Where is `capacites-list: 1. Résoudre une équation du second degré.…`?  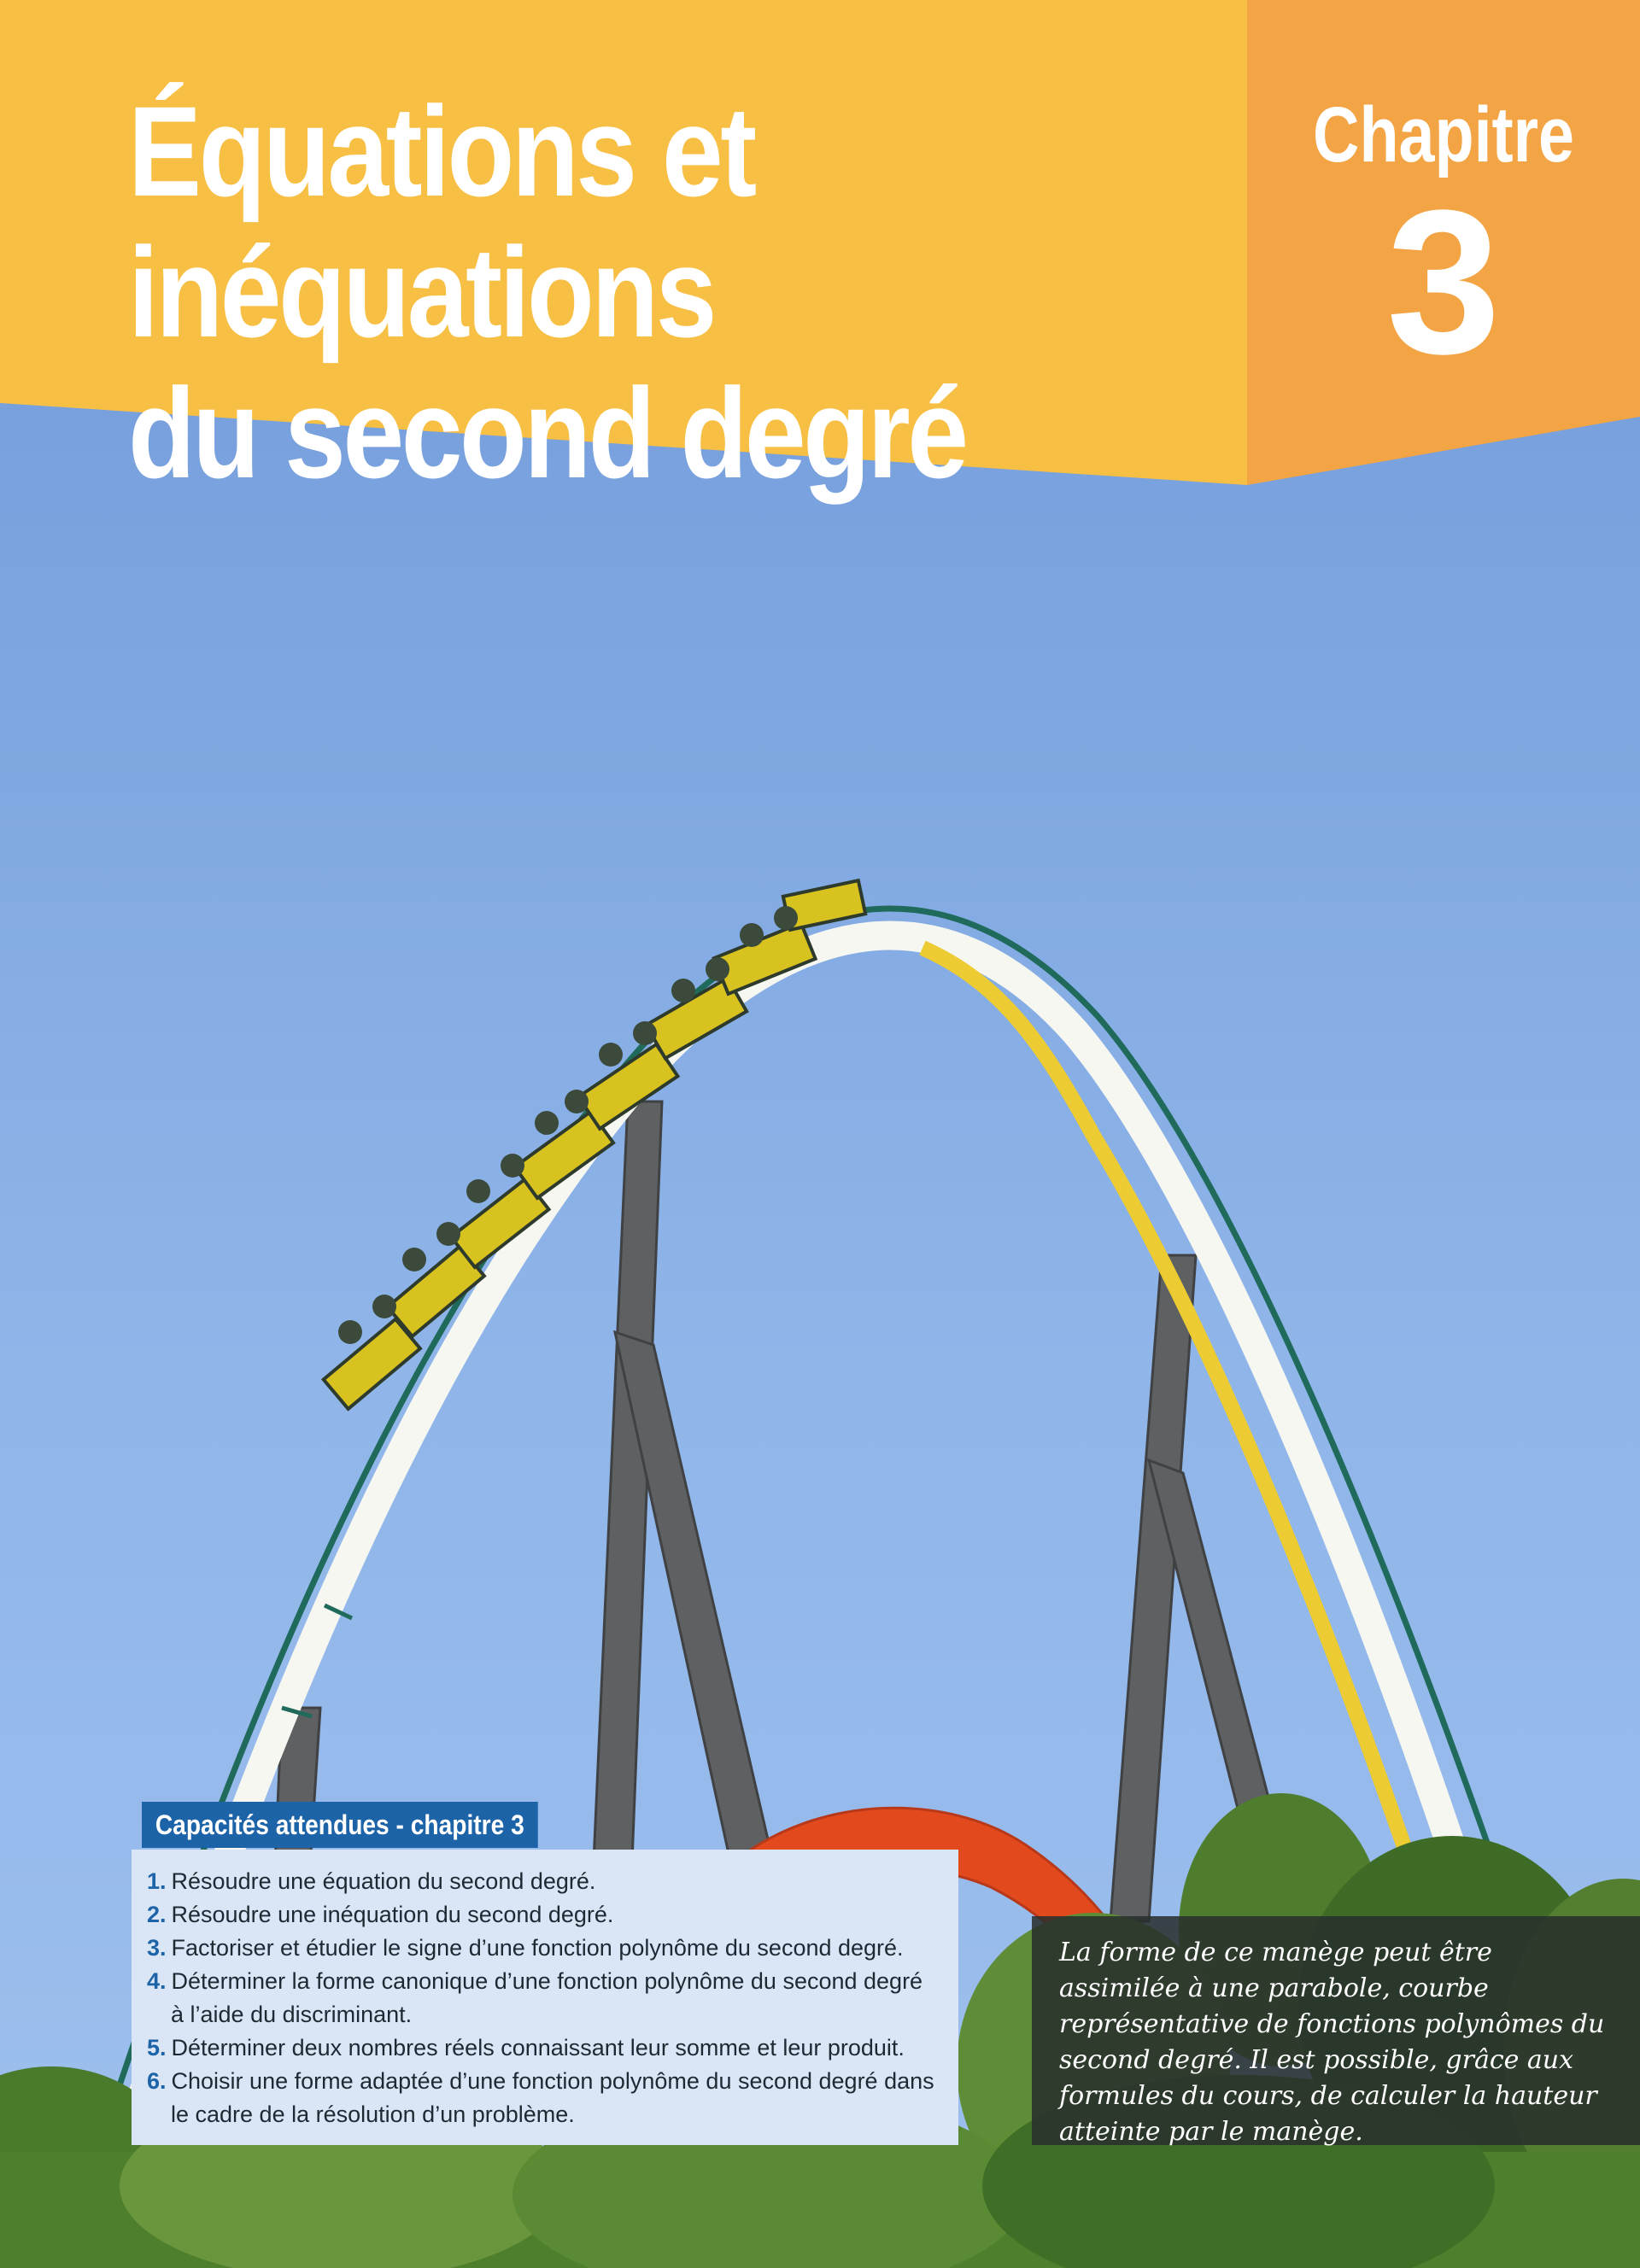
capacites-list: 1. Résoudre une équation du second degré.… is located at coordinates (543, 1998).